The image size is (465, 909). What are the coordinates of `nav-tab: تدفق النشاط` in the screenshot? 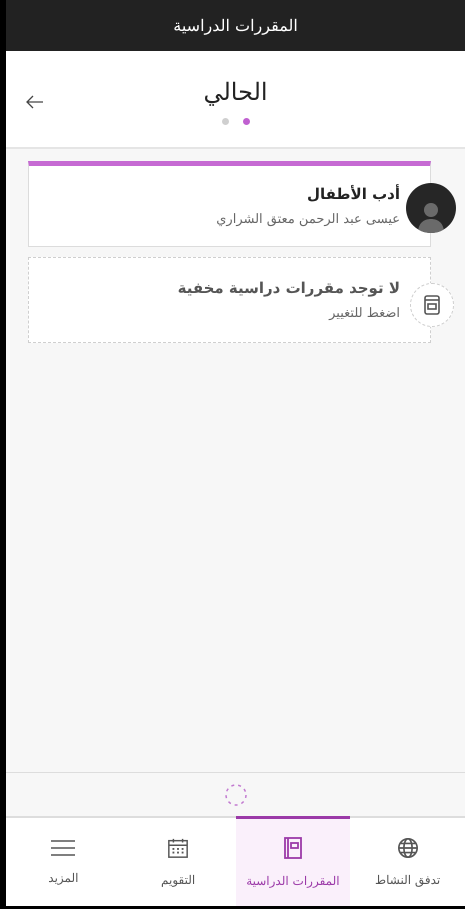 It's located at (407, 861).